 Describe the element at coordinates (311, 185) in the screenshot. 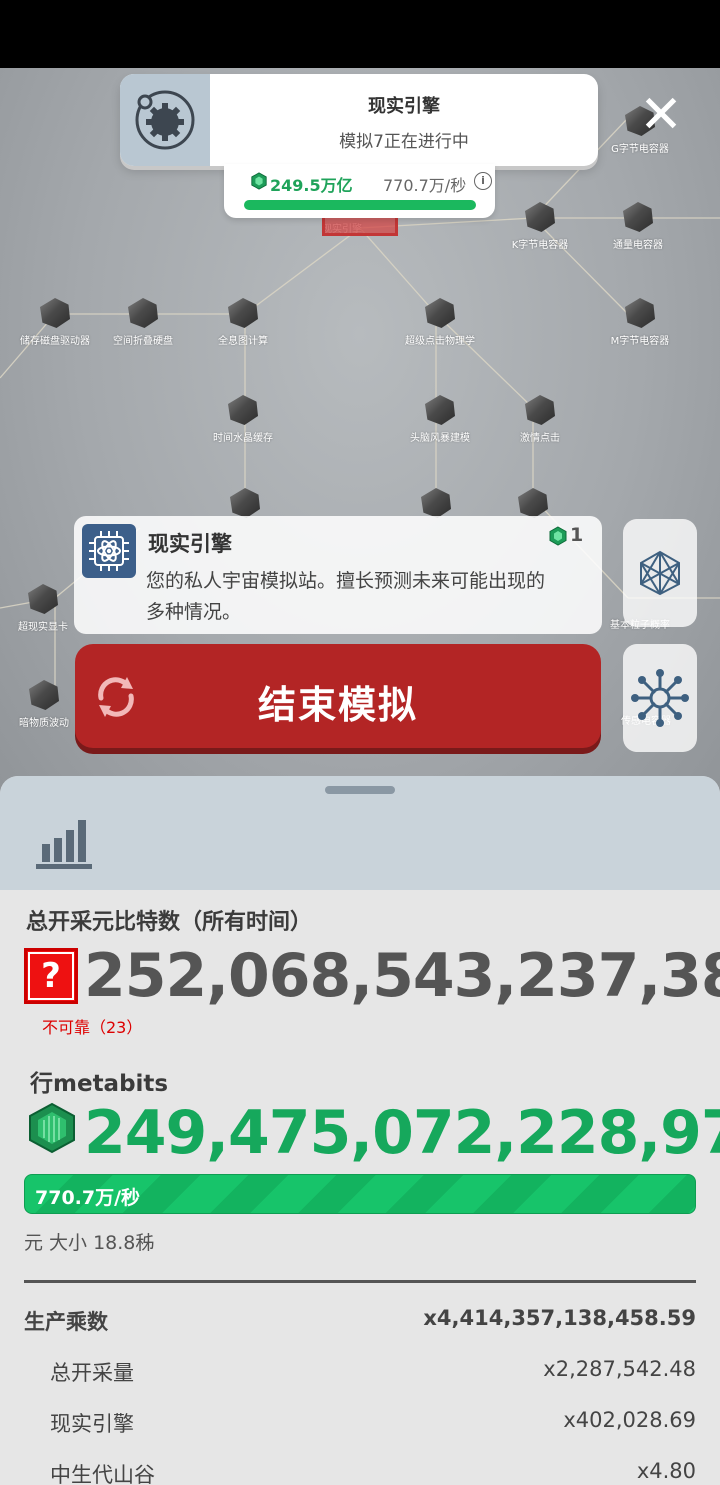

I see `metabit-amount: 249.5万亿` at that location.